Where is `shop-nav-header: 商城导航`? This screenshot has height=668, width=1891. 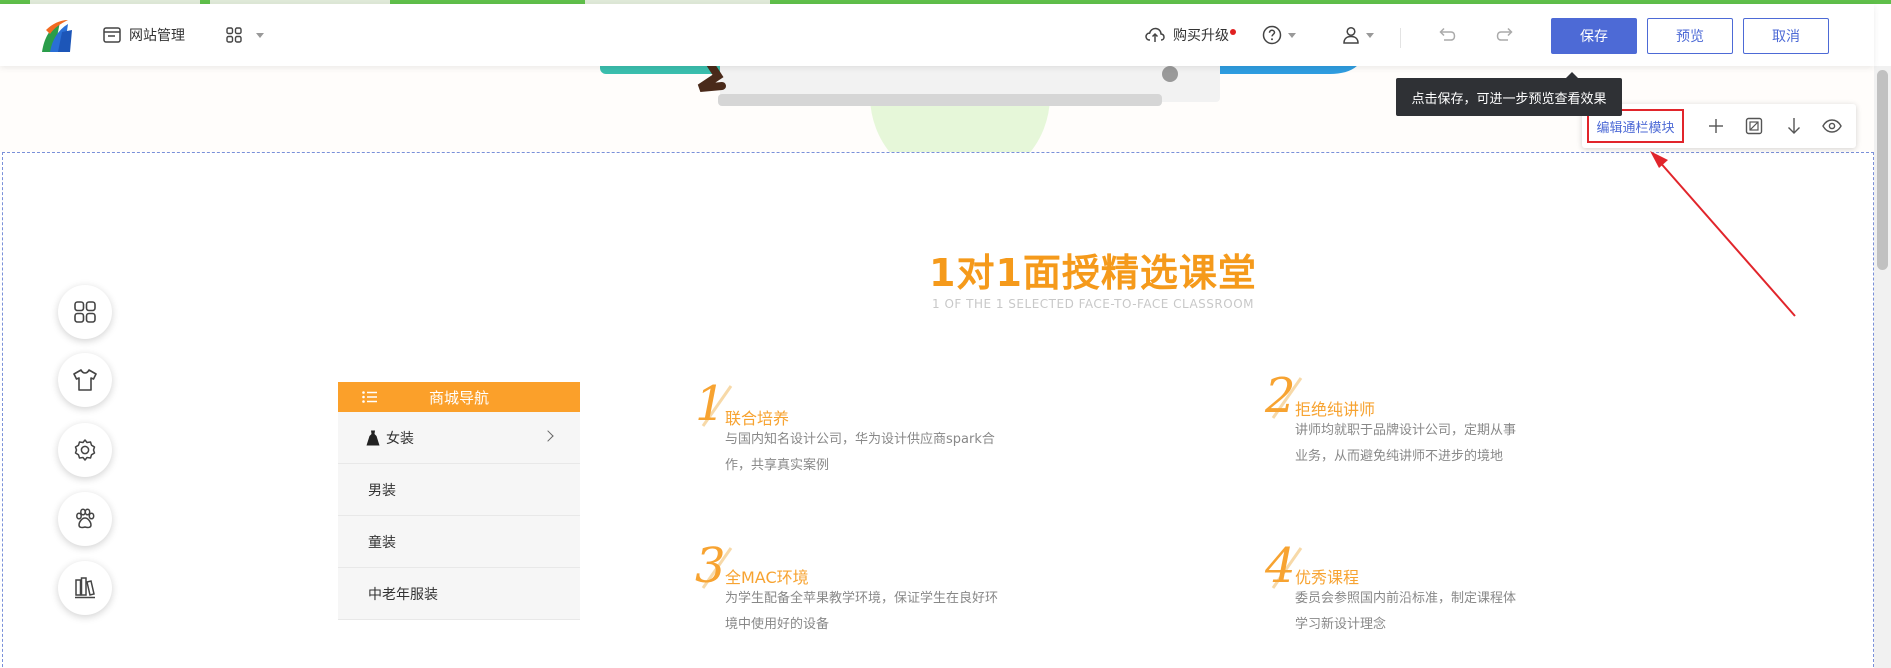
shop-nav-header: 商城导航 is located at coordinates (459, 397).